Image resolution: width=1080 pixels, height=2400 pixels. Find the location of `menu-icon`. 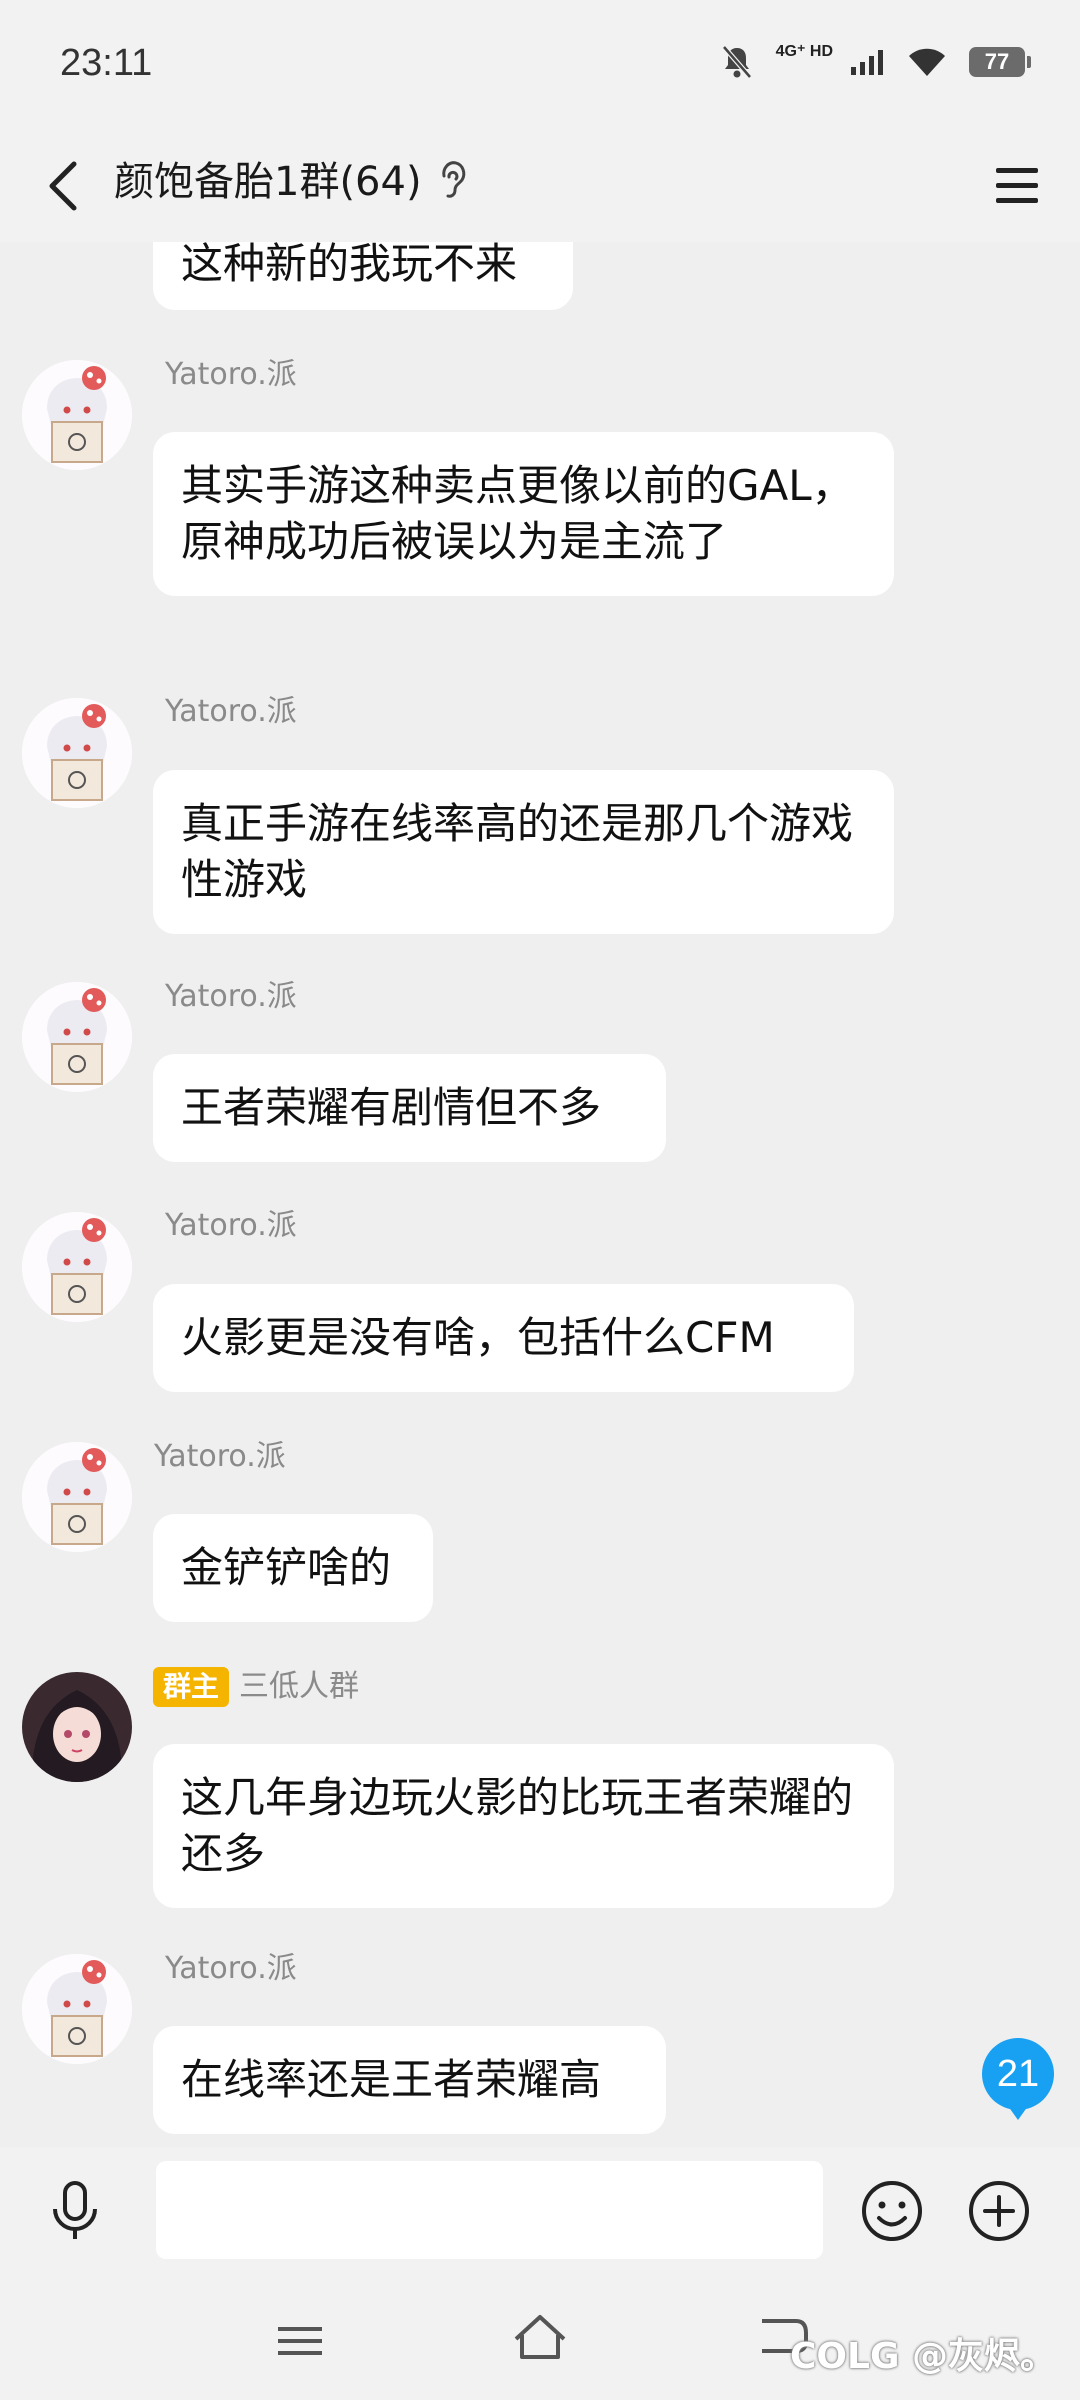

menu-icon is located at coordinates (1017, 185).